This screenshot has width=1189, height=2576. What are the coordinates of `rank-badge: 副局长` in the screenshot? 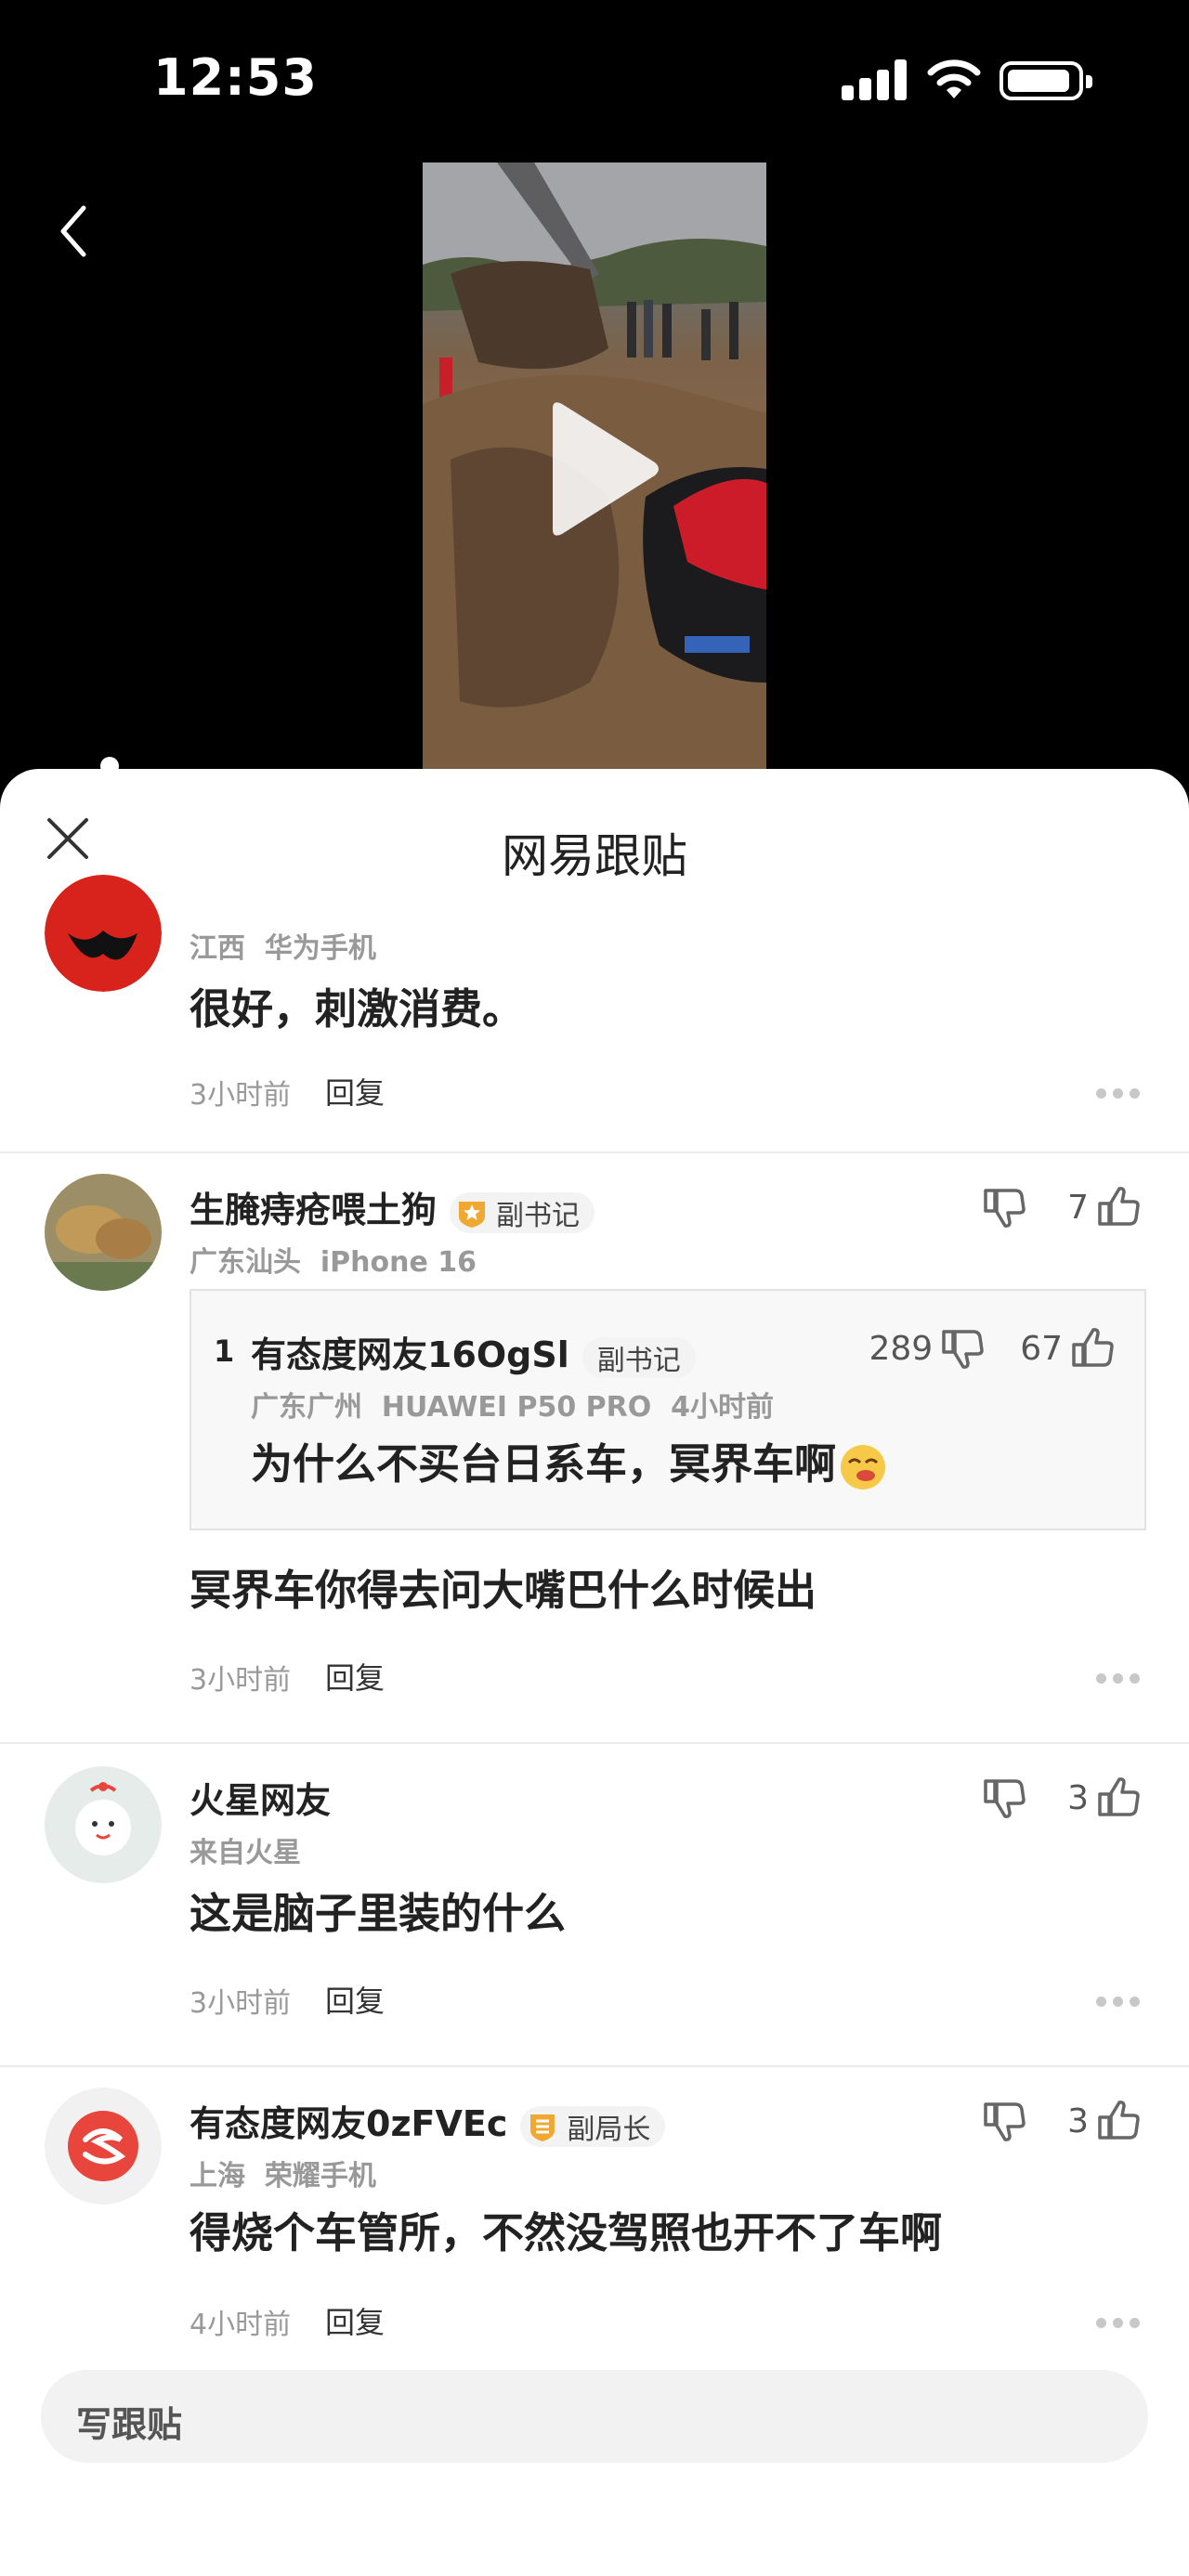 It's located at (593, 2126).